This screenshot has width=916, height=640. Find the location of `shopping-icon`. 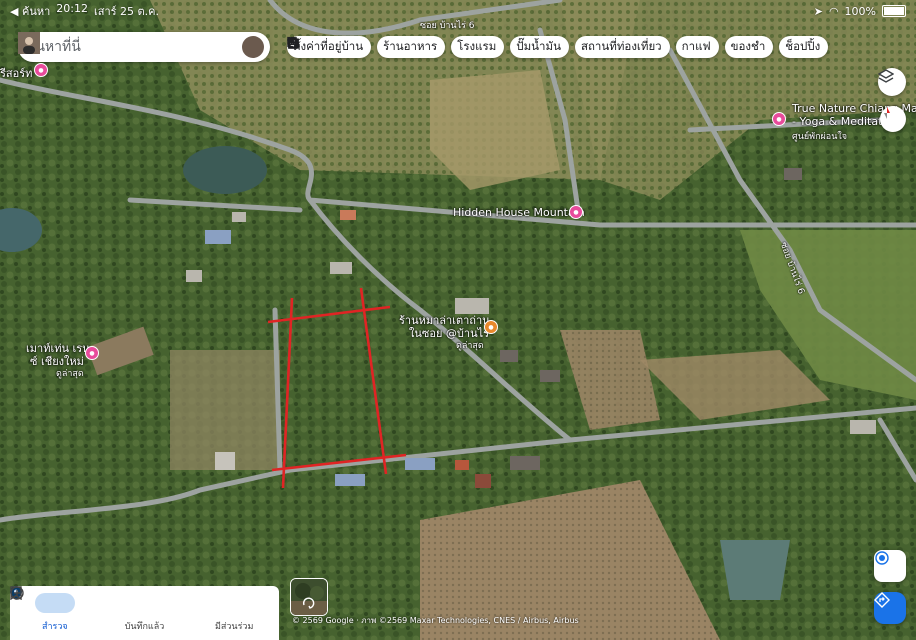

shopping-icon is located at coordinates (293, 42).